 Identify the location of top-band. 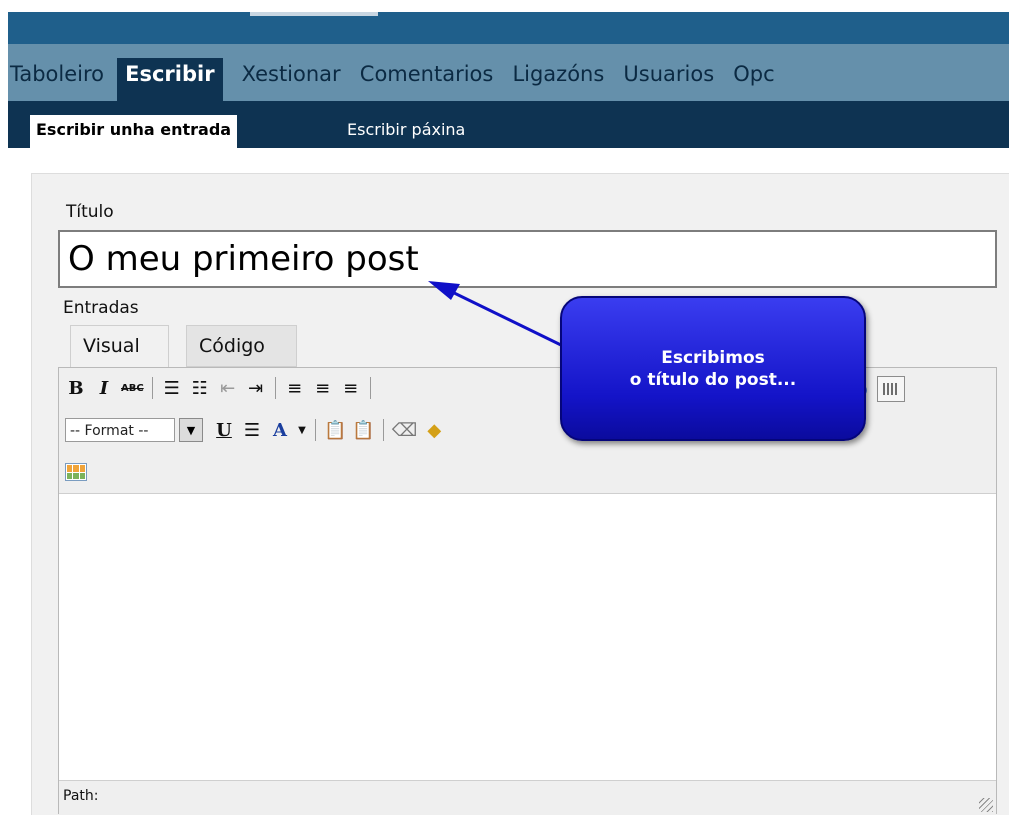
(504, 6).